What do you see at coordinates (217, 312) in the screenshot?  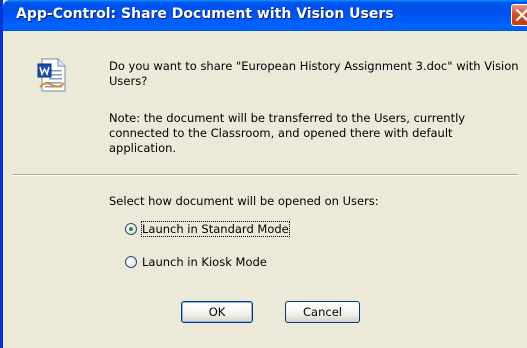 I see `ok-button: OK` at bounding box center [217, 312].